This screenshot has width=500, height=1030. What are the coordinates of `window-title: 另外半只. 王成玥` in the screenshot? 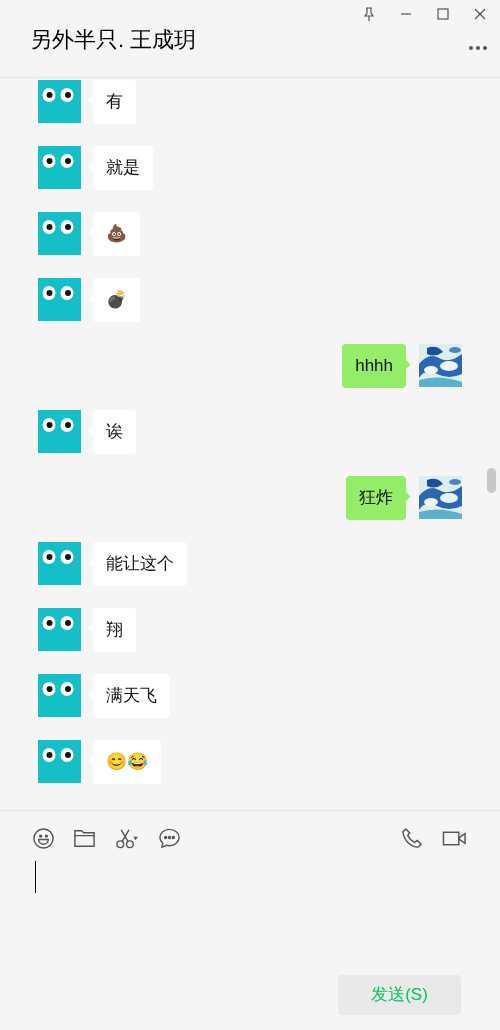 It's located at (113, 40).